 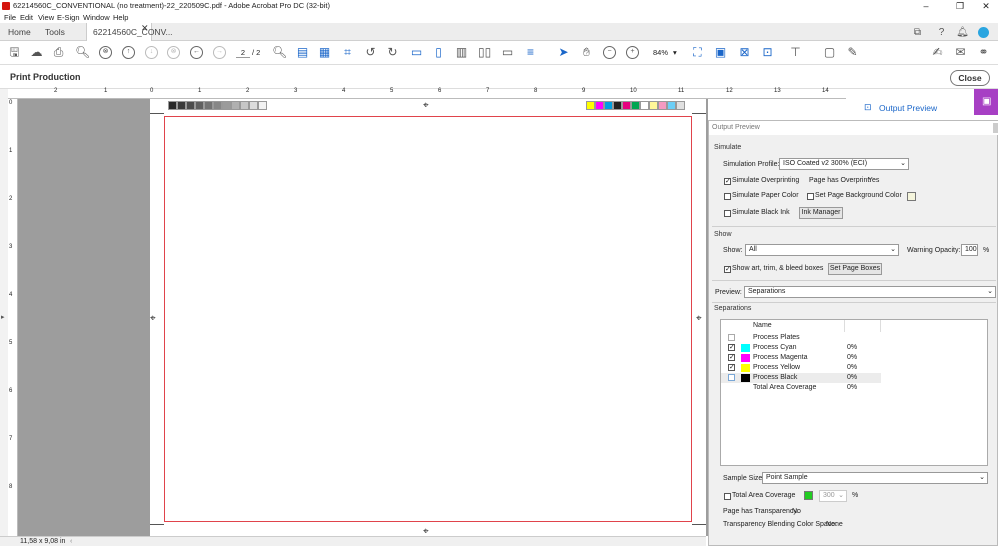 What do you see at coordinates (370, 52) in the screenshot?
I see `rotate-ccw-icon: ↺` at bounding box center [370, 52].